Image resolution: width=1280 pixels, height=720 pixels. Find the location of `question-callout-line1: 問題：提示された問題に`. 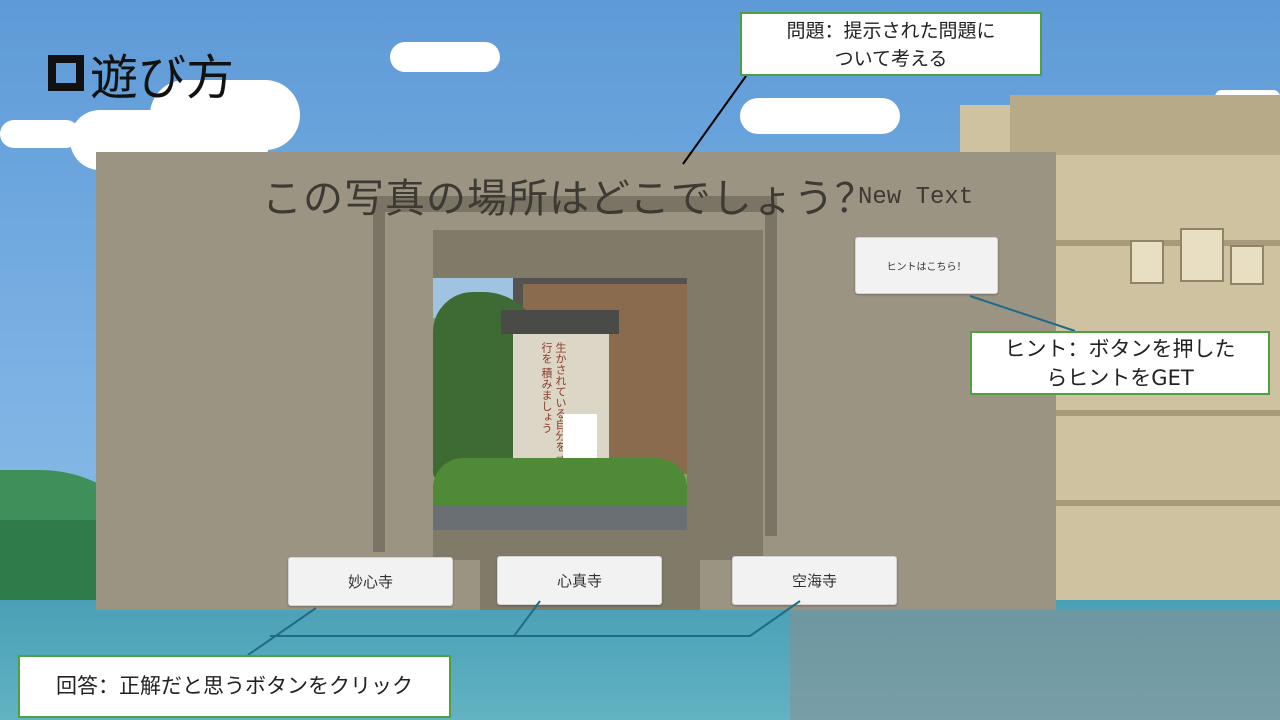

question-callout-line1: 問題：提示された問題に is located at coordinates (891, 31).